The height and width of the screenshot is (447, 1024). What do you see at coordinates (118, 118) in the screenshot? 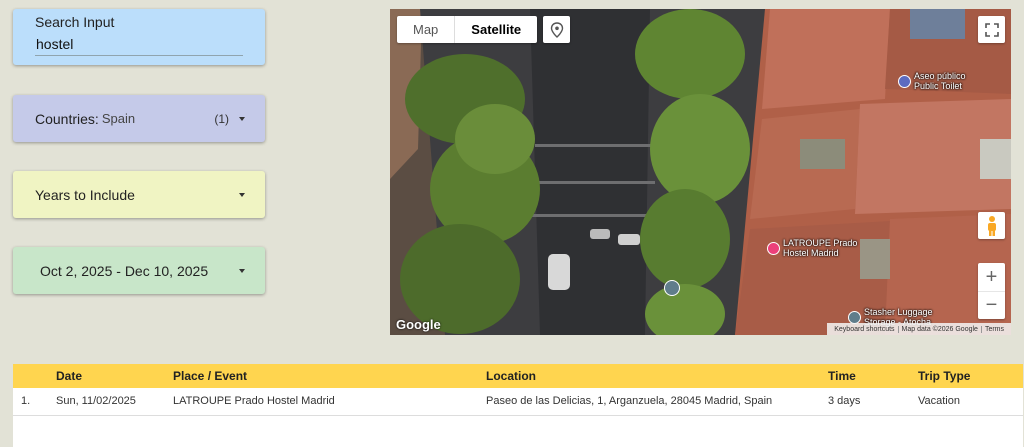
I see `countries-value: Spain` at bounding box center [118, 118].